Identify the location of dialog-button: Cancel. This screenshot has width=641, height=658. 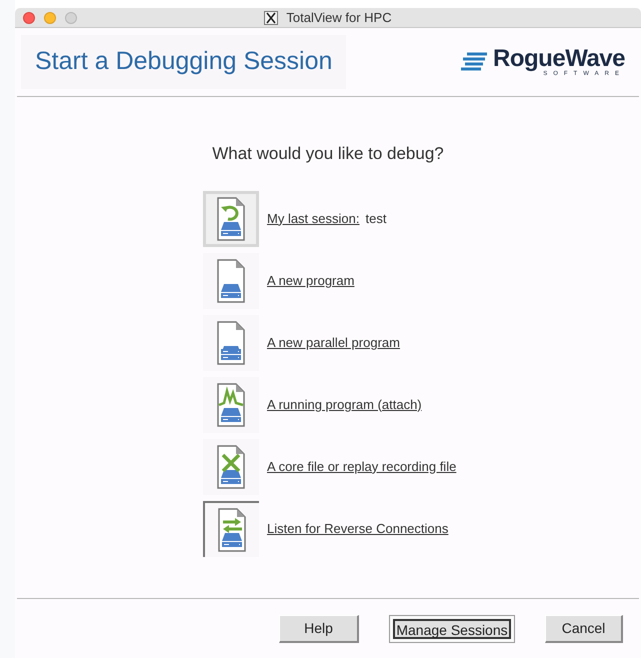
(584, 628).